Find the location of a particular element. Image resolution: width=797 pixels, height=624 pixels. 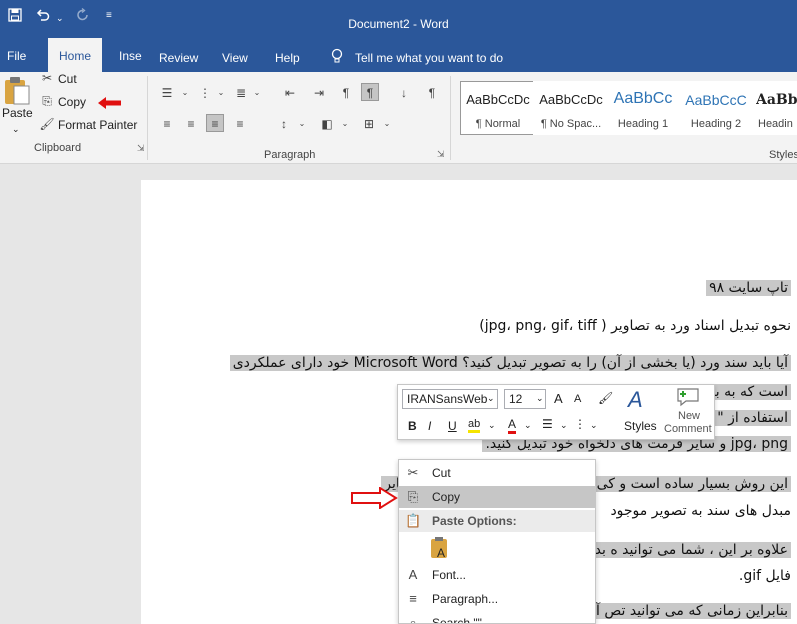

paragraph-launcher-icon: ⇲ is located at coordinates (441, 154).